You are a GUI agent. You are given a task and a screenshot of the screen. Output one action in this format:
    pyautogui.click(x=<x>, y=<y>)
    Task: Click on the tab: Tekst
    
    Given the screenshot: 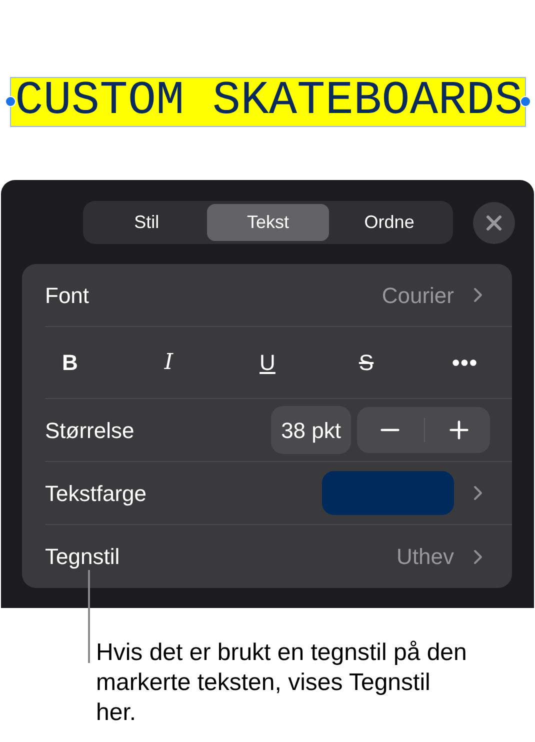 What is the action you would take?
    pyautogui.click(x=268, y=222)
    